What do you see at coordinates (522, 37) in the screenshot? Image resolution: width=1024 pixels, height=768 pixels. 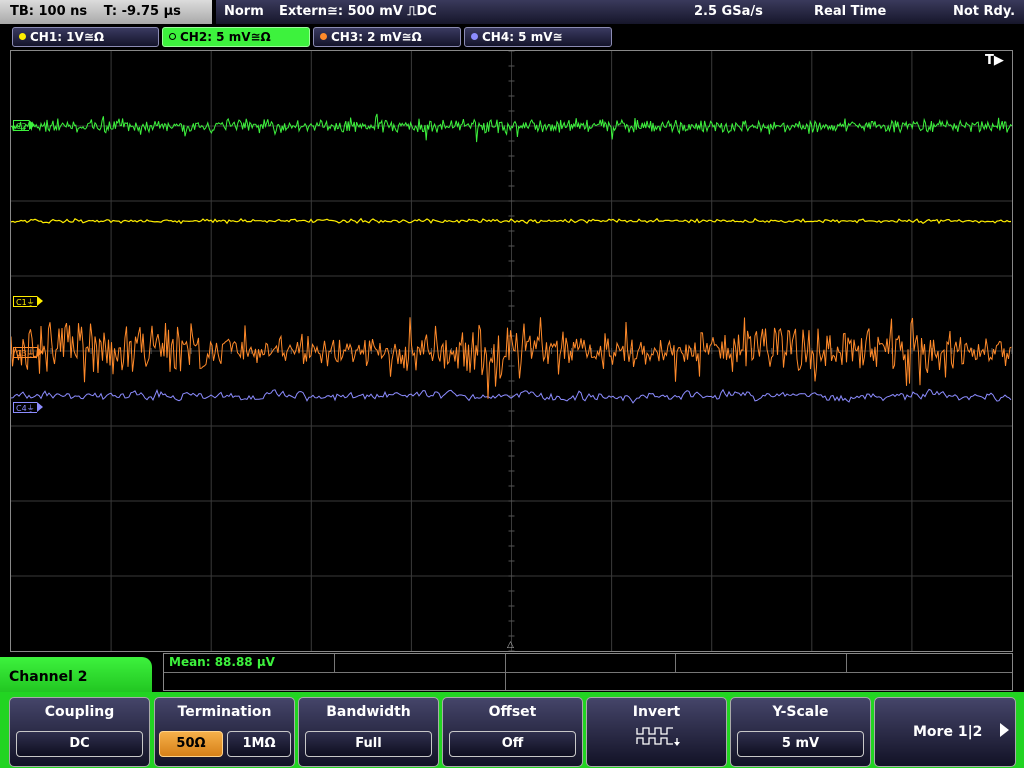 I see `ch4-tab-label: CH4: 5 mV≅` at bounding box center [522, 37].